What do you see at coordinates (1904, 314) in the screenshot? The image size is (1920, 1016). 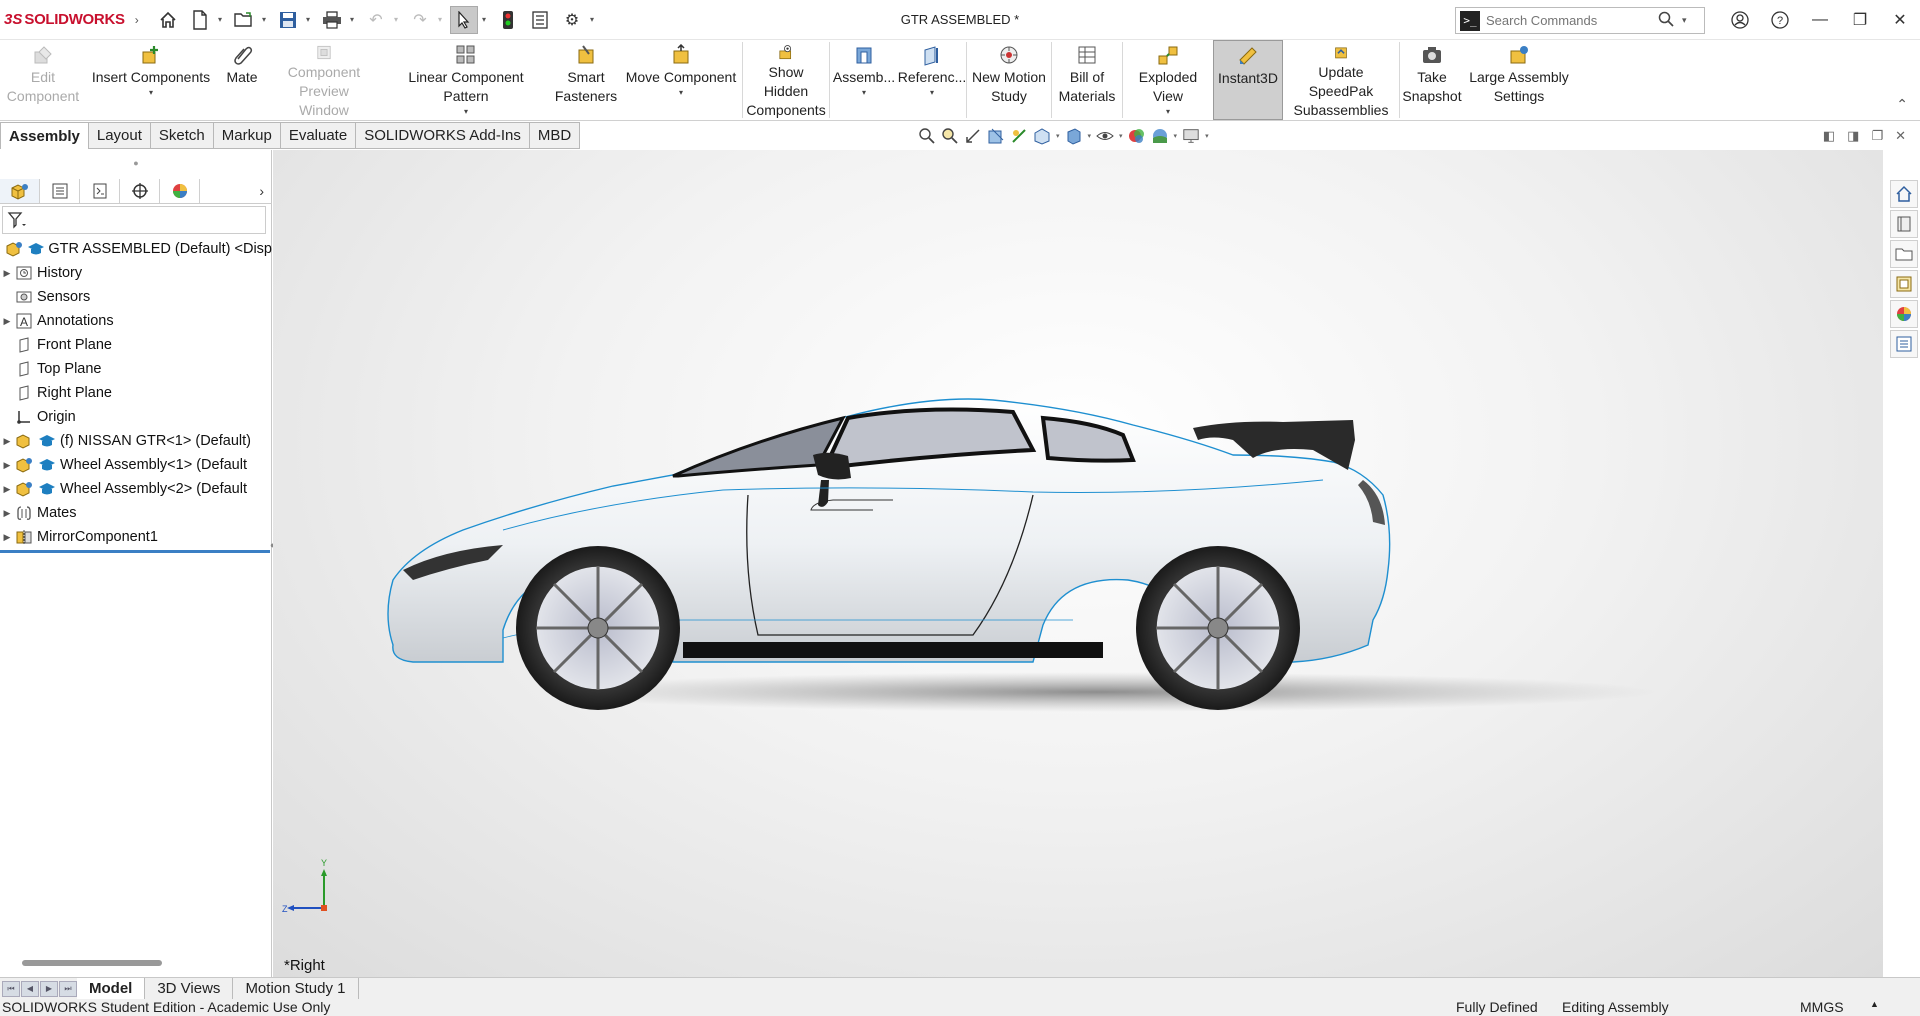 I see `appearances-icon` at bounding box center [1904, 314].